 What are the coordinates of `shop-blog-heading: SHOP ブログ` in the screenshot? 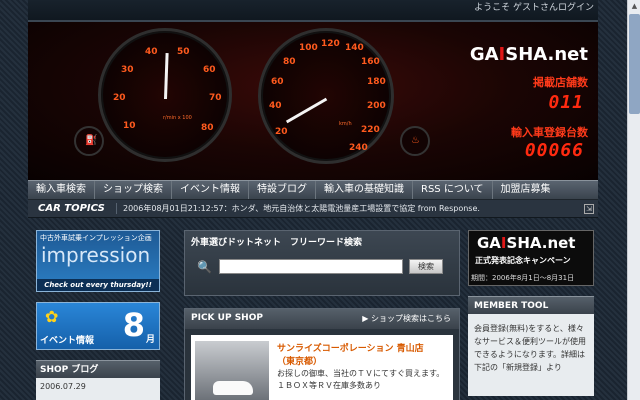 It's located at (98, 369).